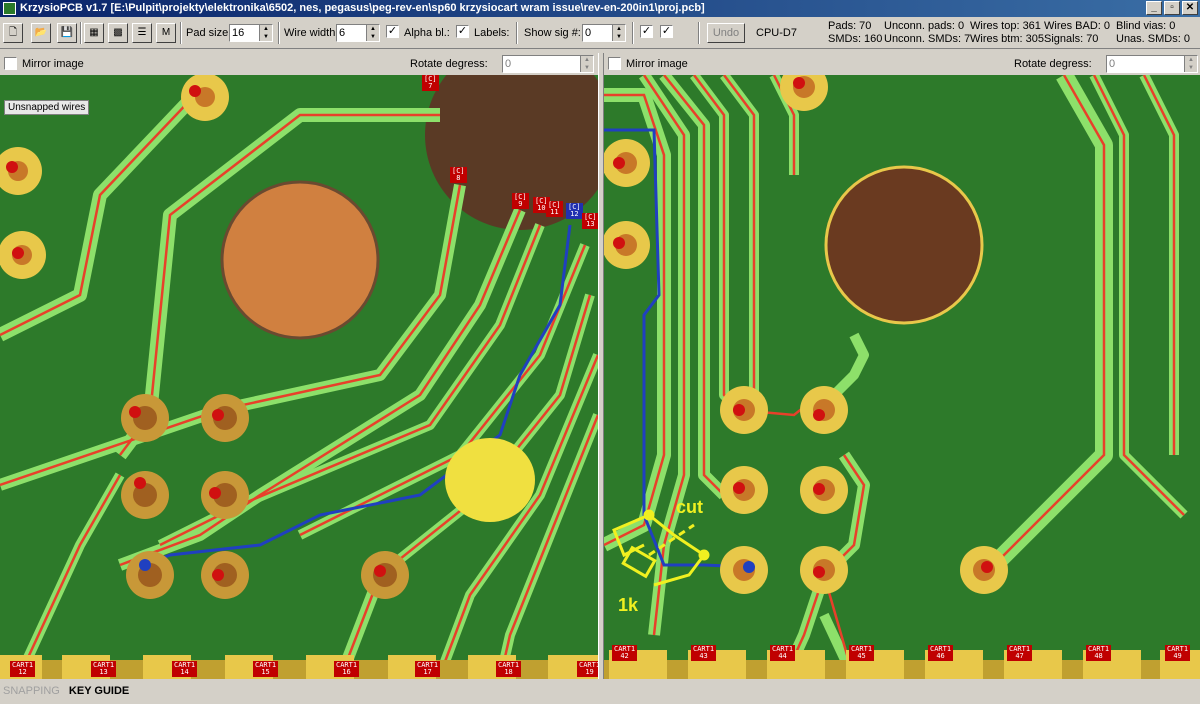 This screenshot has width=1200, height=704. I want to click on m-button: M, so click(166, 33).